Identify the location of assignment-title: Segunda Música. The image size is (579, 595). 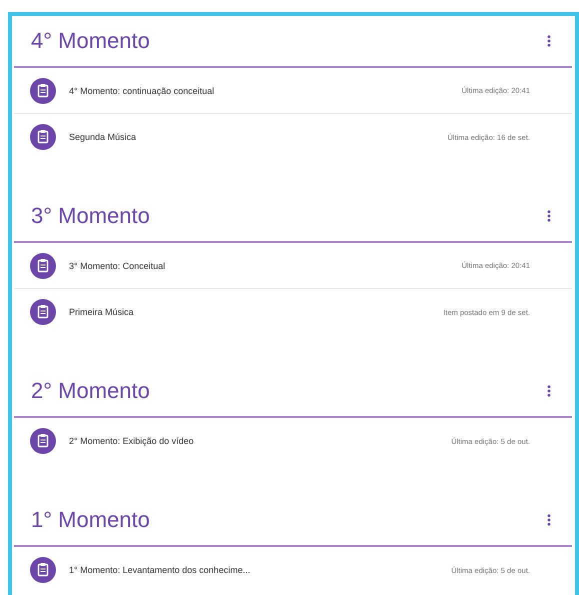
(103, 137).